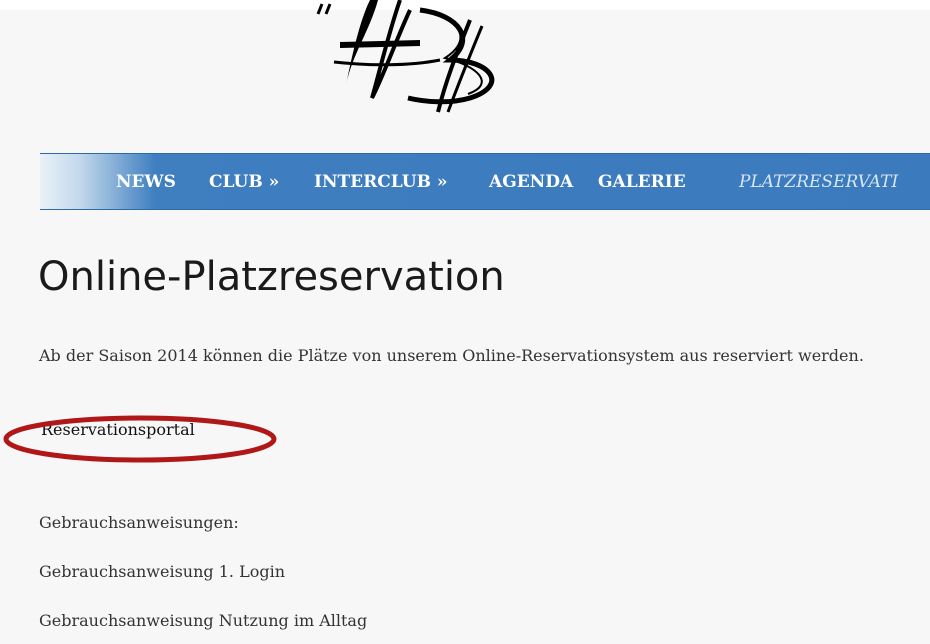 This screenshot has width=930, height=644. What do you see at coordinates (139, 522) in the screenshot?
I see `manuals-heading: Gebrauchsanweisungen:` at bounding box center [139, 522].